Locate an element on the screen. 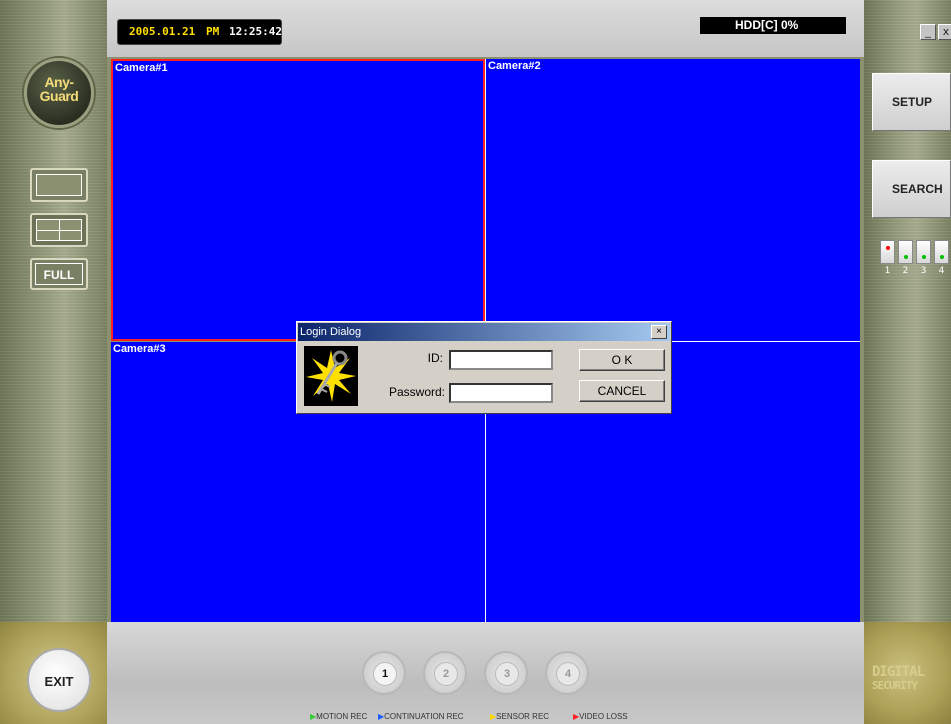 This screenshot has height=724, width=951. single-view-button is located at coordinates (59, 185).